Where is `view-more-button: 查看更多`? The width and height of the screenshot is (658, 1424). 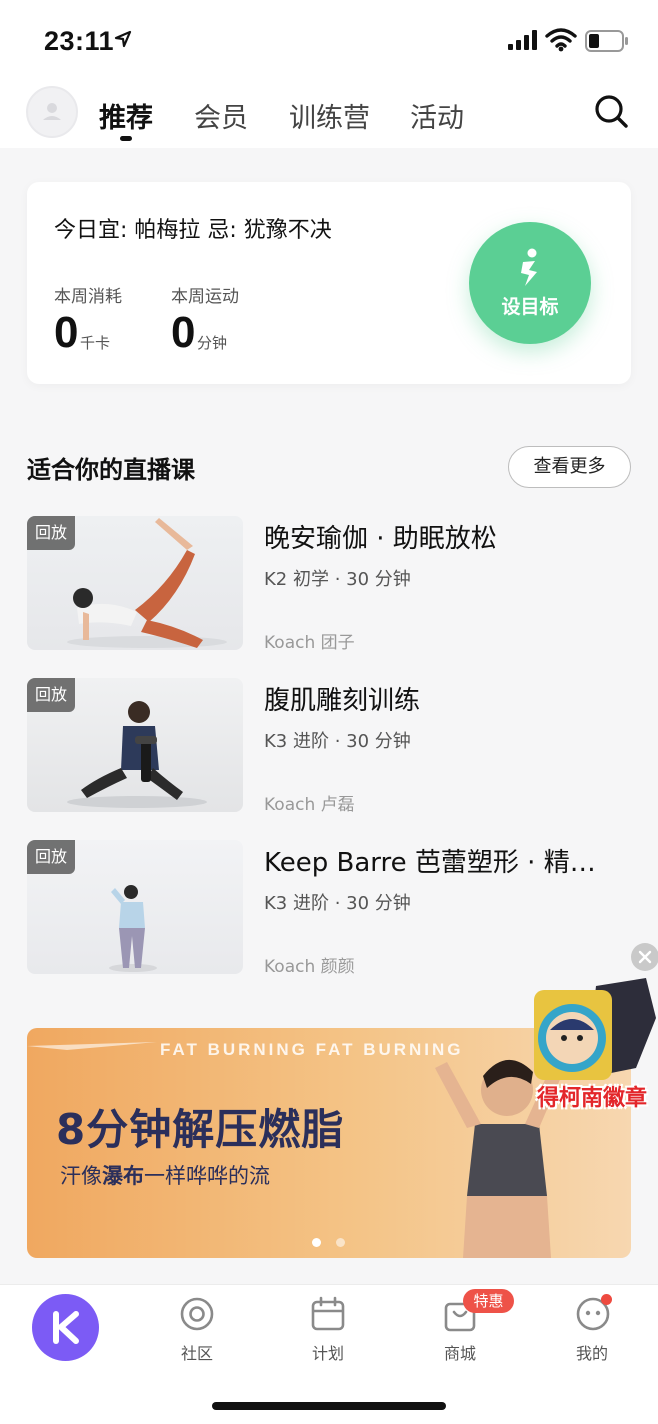
view-more-button: 查看更多 is located at coordinates (569, 467).